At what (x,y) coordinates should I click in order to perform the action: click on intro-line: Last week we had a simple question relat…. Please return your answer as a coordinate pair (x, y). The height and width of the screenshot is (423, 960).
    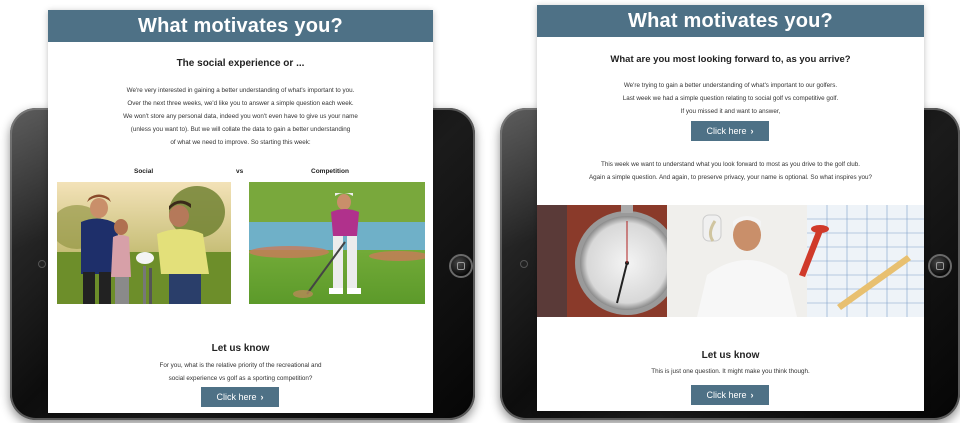
    Looking at the image, I should click on (730, 98).